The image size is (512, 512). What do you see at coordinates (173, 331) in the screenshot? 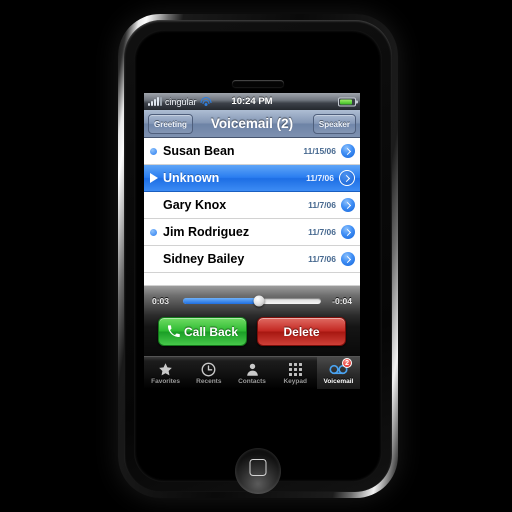
I see `phone-handset-icon` at bounding box center [173, 331].